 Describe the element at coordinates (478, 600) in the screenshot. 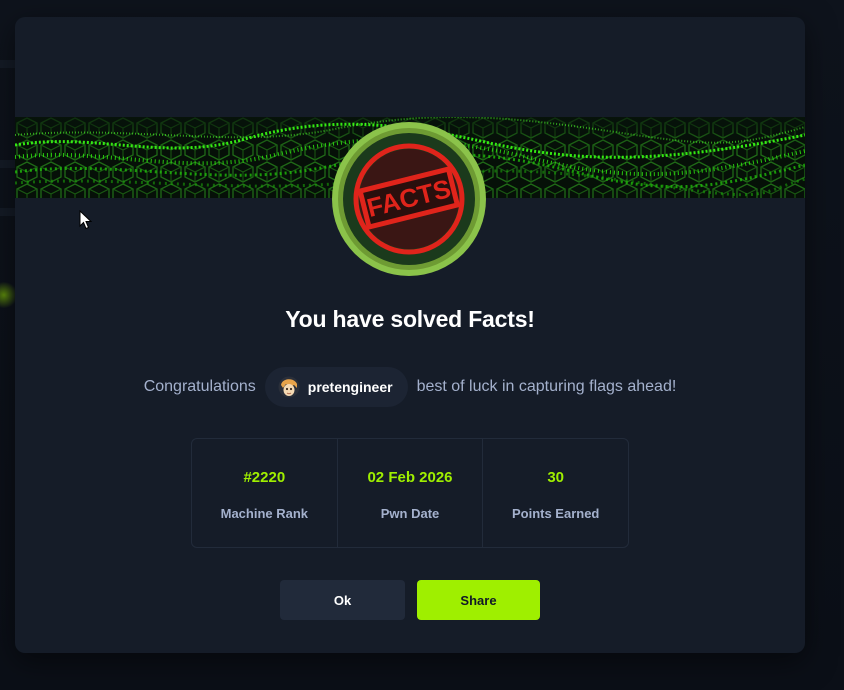

I see `share-button: Share` at that location.